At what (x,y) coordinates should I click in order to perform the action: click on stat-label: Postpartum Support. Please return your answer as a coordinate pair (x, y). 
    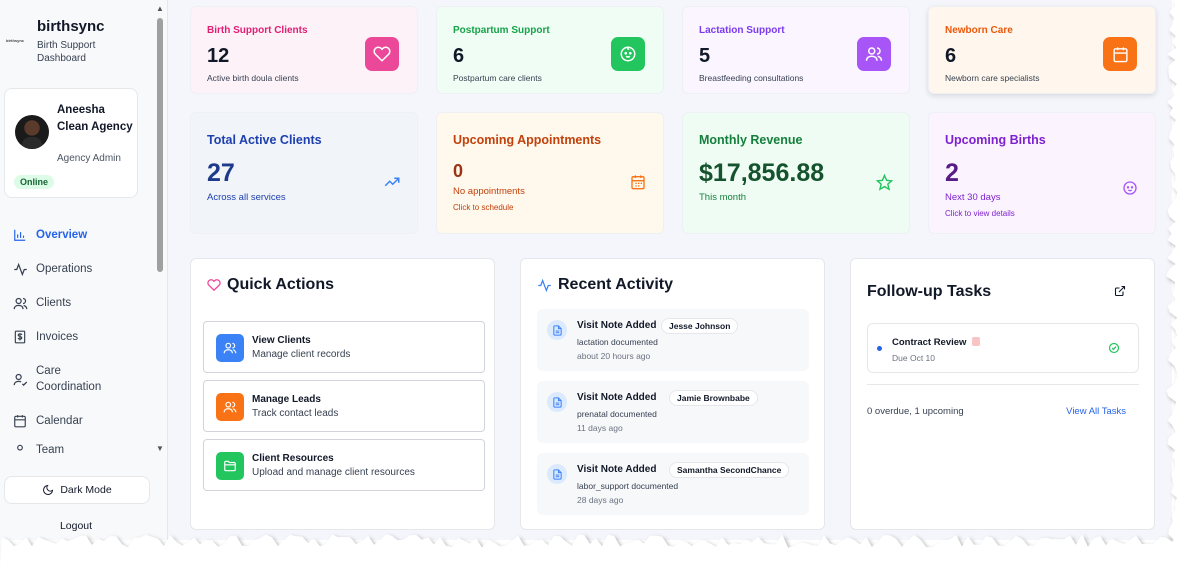
    Looking at the image, I should click on (501, 30).